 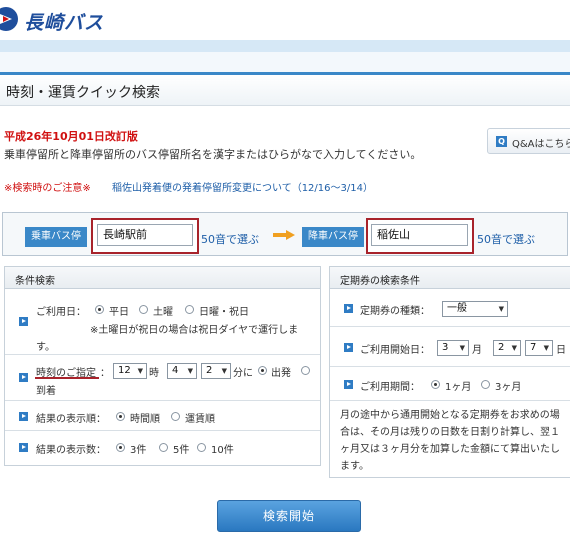 I want to click on count-label: 結果の表示数：, so click(x=71, y=450).